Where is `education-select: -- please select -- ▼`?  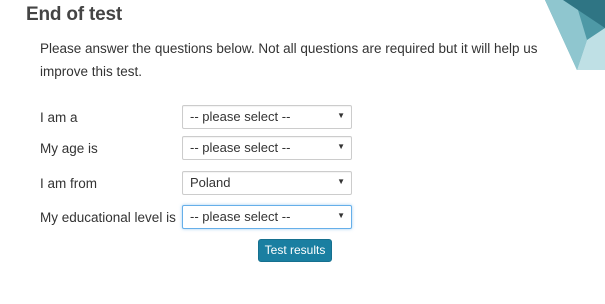 education-select: -- please select -- ▼ is located at coordinates (267, 217).